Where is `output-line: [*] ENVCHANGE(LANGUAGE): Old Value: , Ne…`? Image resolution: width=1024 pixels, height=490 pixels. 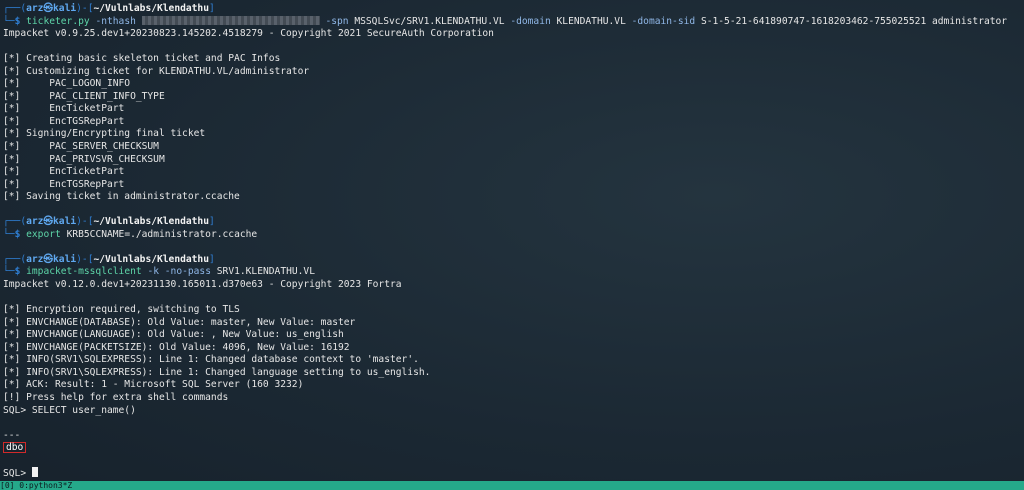
output-line: [*] ENVCHANGE(LANGUAGE): Old Value: , Ne… is located at coordinates (173, 335).